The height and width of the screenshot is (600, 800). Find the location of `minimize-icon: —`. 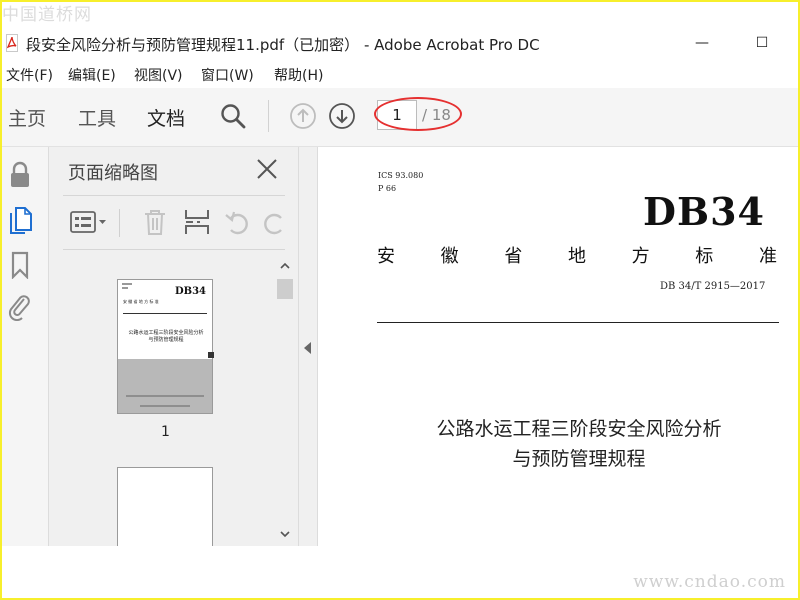

minimize-icon: — is located at coordinates (702, 43).